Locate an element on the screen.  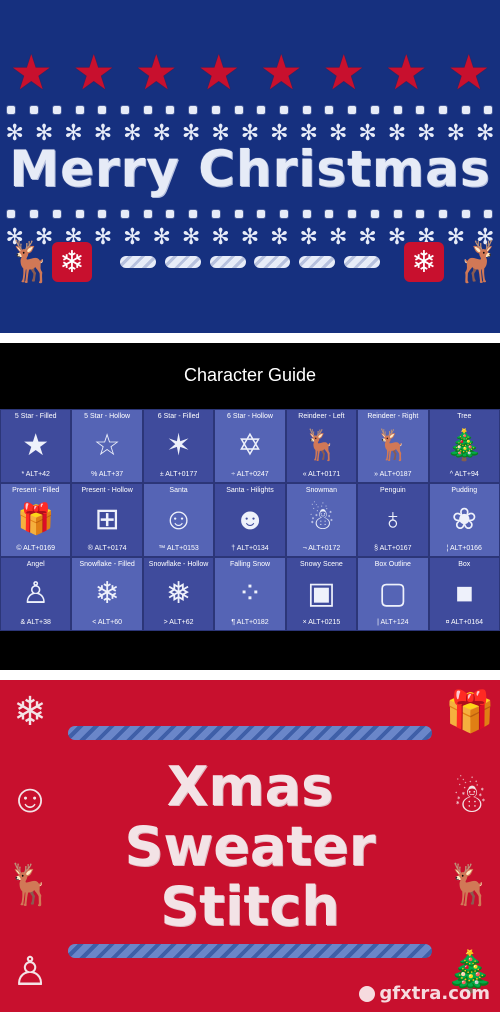
glyph-name: 5 Star - Filled is located at coordinates (35, 416).